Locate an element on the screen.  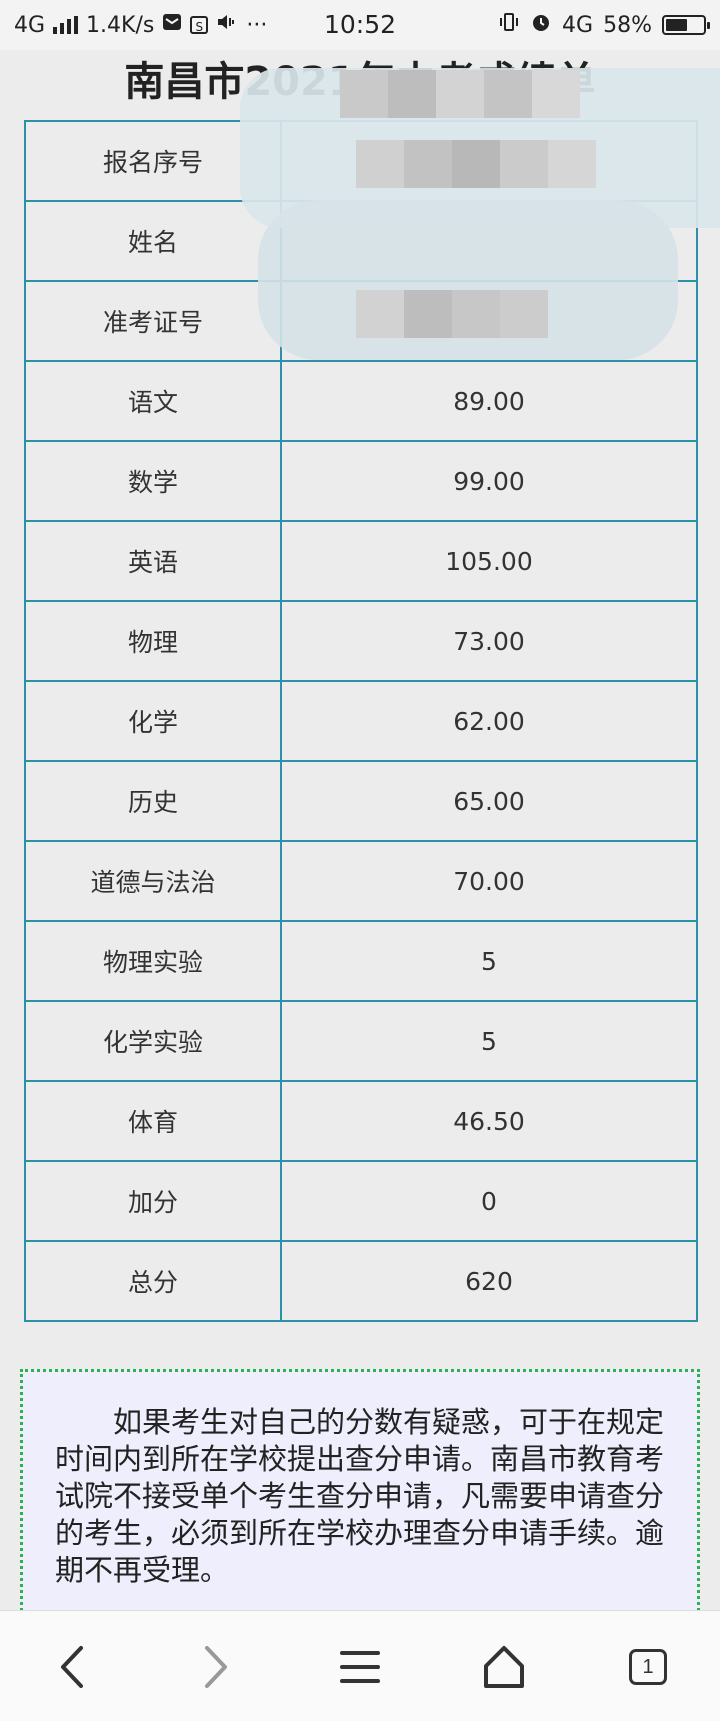
privacy-mosaic is located at coordinates (480, 215).